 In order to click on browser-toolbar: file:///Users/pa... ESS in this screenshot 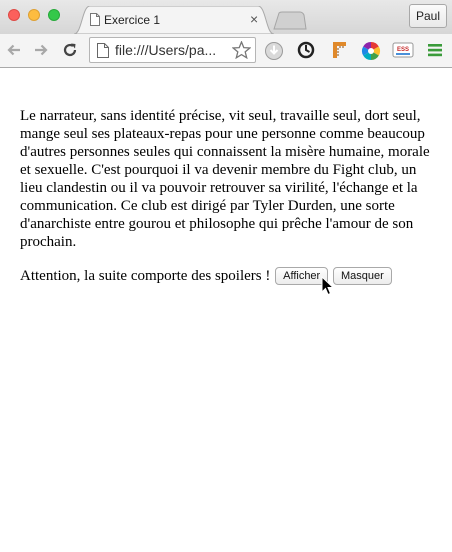, I will do `click(226, 51)`.